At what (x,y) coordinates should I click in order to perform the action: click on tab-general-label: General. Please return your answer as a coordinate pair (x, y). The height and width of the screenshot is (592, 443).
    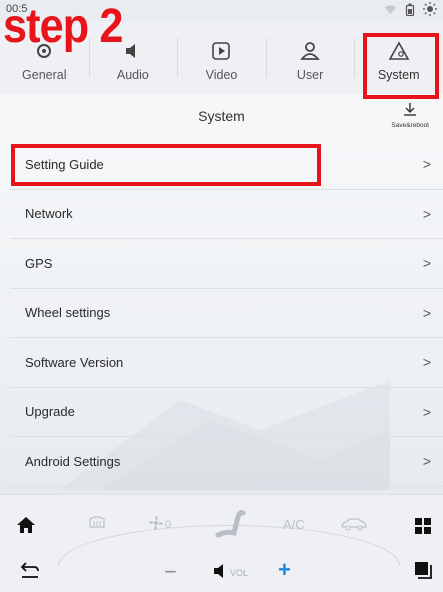
    Looking at the image, I should click on (44, 75).